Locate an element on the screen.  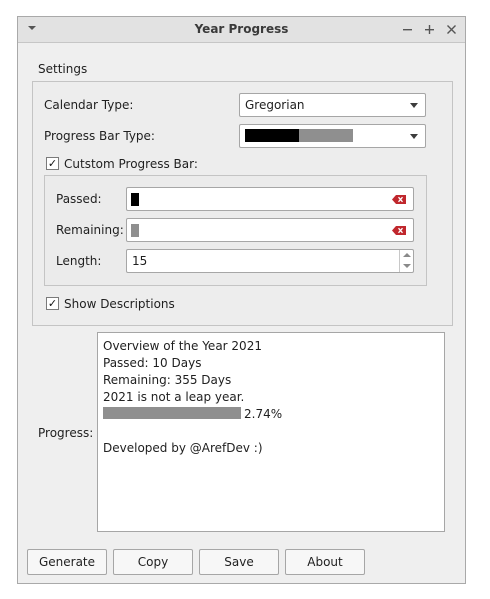
spin-up-icon is located at coordinates (406, 255).